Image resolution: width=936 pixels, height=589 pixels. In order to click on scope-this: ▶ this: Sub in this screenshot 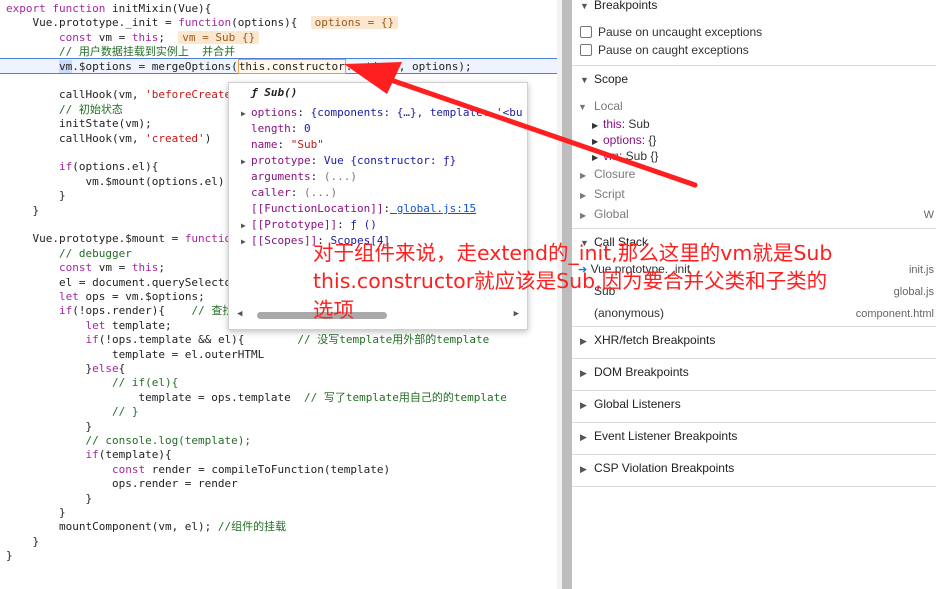, I will do `click(621, 124)`.